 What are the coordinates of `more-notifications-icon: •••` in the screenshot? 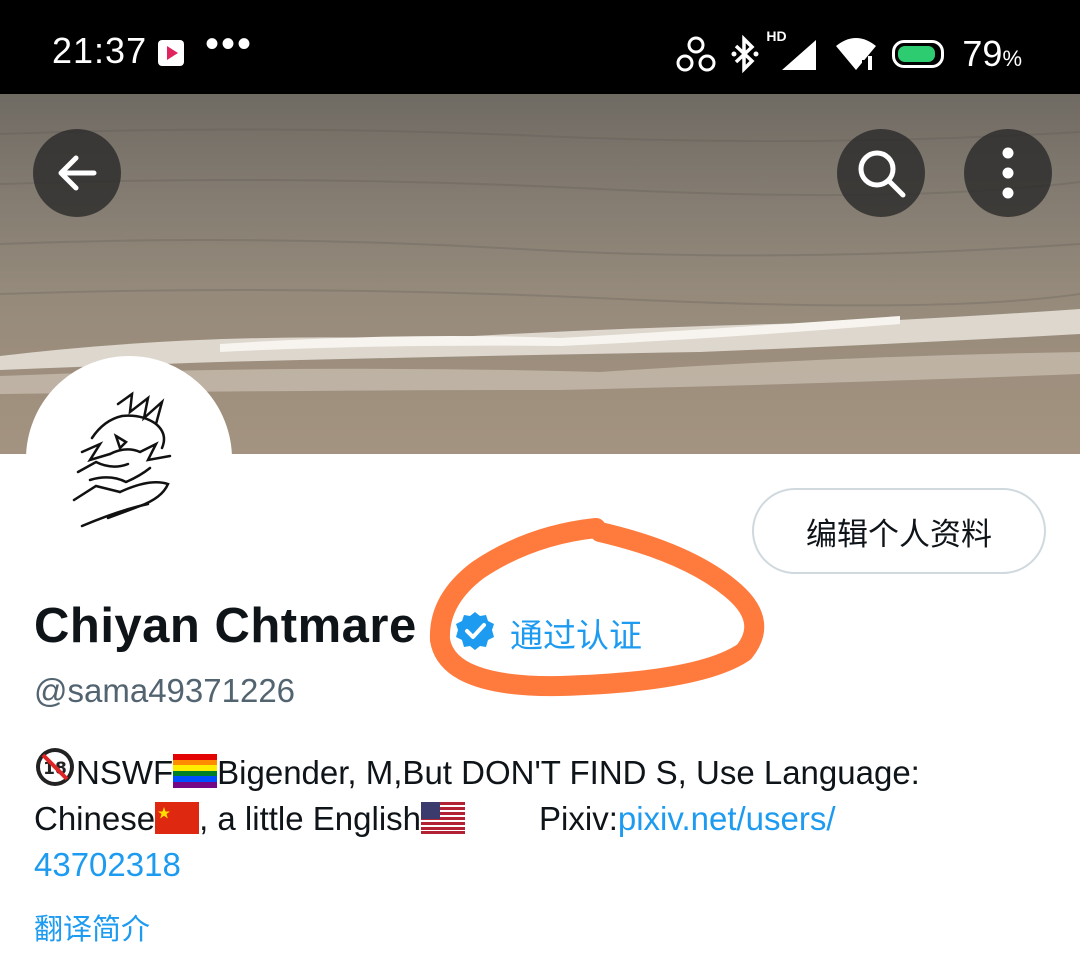 It's located at (229, 44).